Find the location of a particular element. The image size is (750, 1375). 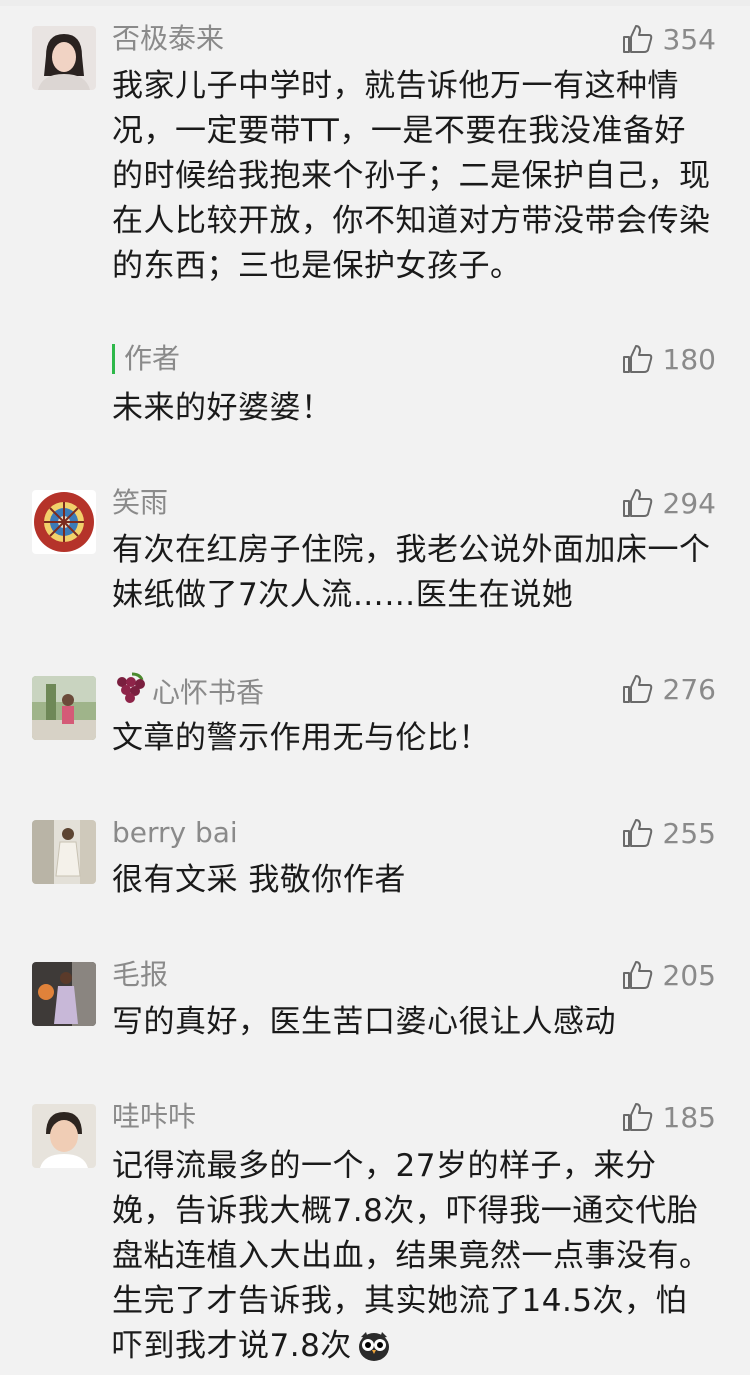

like-button: 185 is located at coordinates (668, 1117).